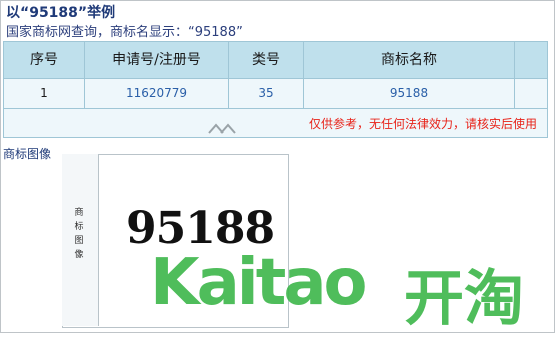 The image size is (555, 337). What do you see at coordinates (44, 93) in the screenshot?
I see `cell-index: 1` at bounding box center [44, 93].